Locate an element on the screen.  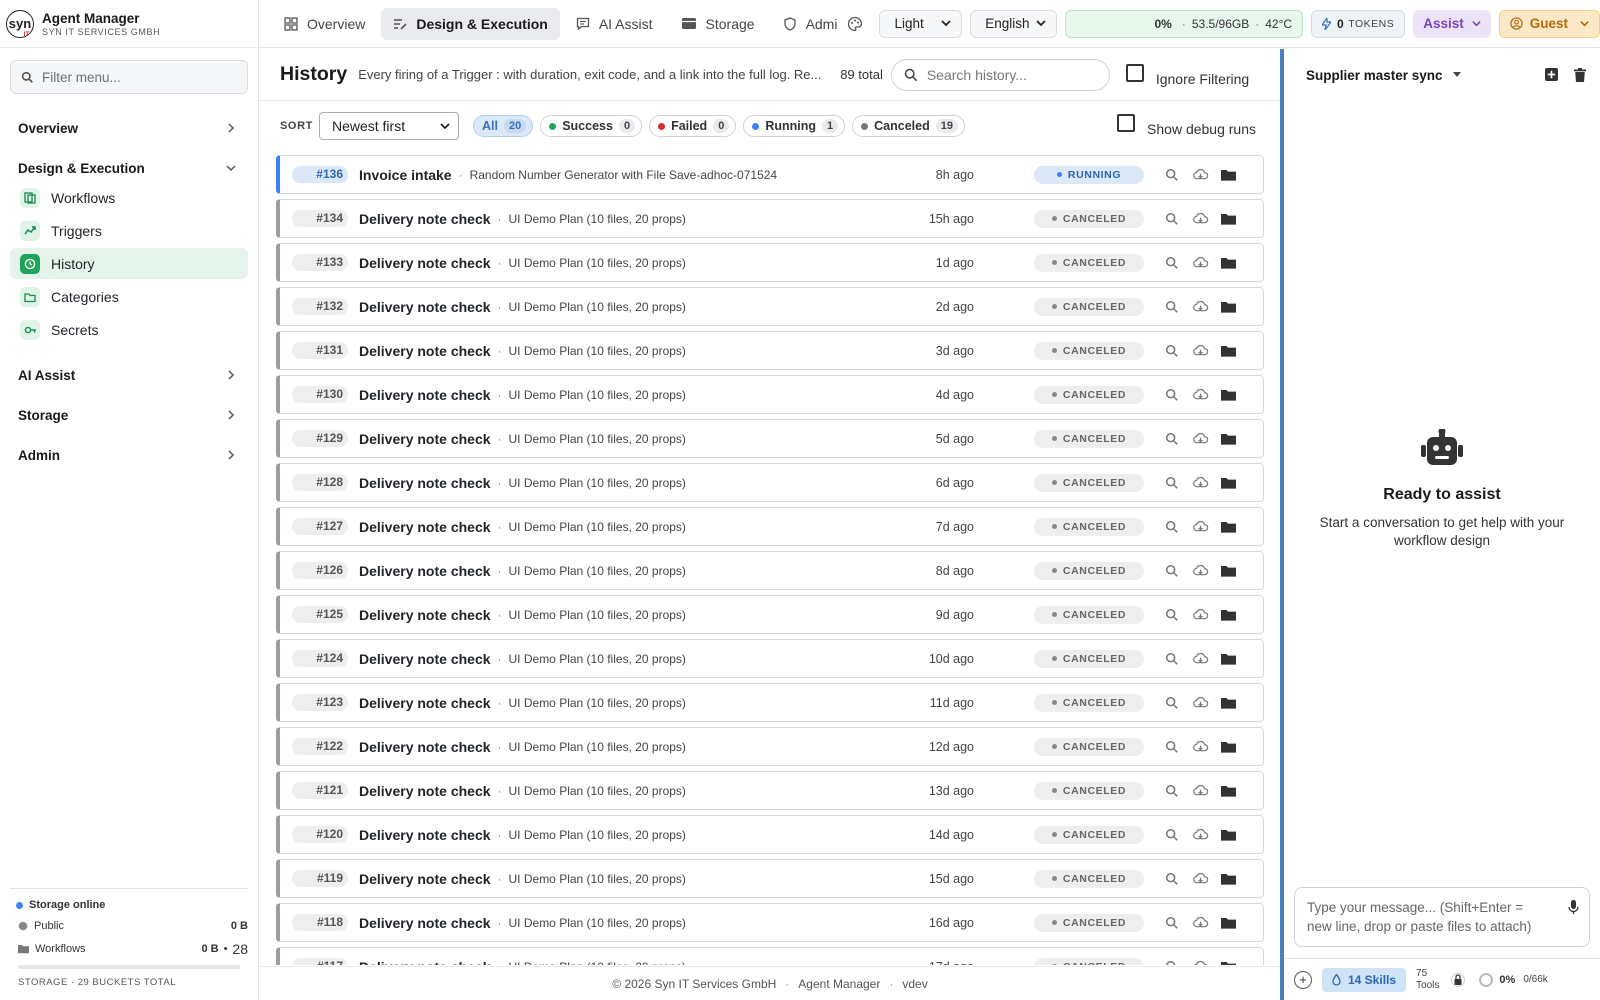
filter-chip-canceled: Canceled 19 is located at coordinates (908, 126).